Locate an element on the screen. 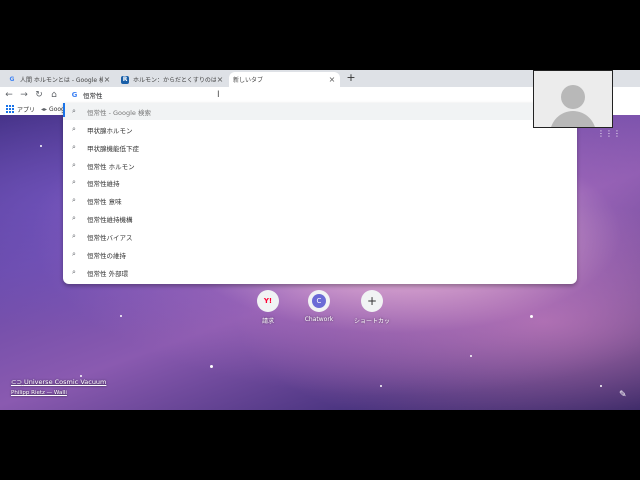 Image resolution: width=640 pixels, height=480 pixels. tab-new-tab: 新しいタブ × is located at coordinates (284, 79).